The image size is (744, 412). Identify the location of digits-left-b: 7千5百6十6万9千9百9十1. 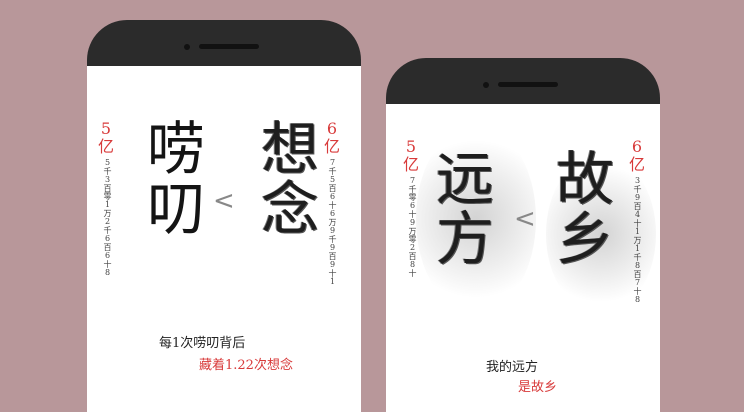
(332, 222).